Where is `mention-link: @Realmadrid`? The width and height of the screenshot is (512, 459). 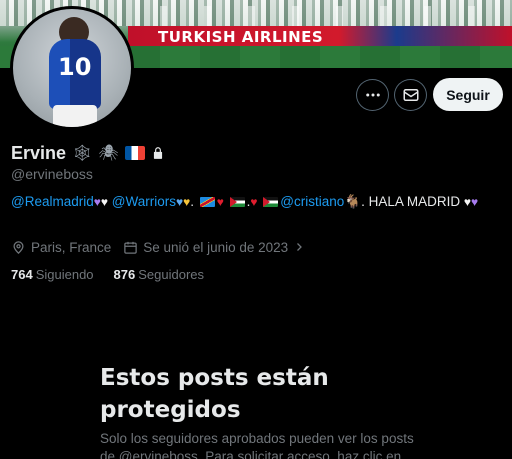 mention-link: @Realmadrid is located at coordinates (52, 201).